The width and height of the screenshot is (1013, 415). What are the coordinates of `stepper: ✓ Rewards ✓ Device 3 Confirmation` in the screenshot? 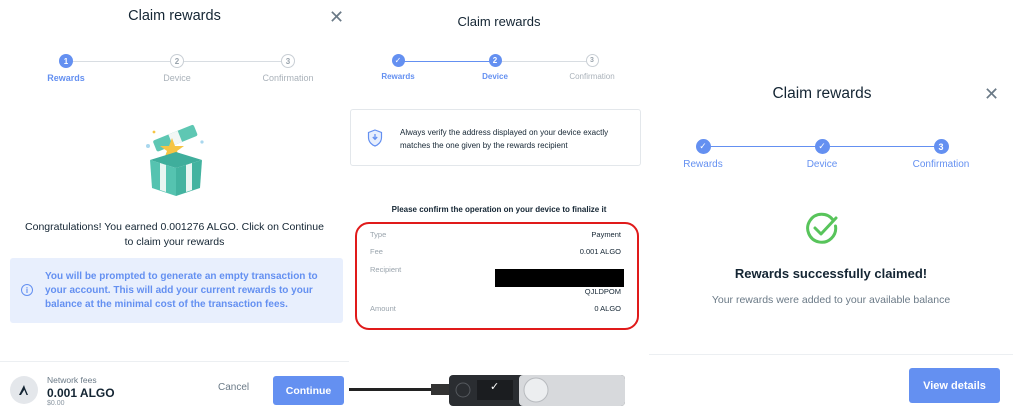 It's located at (831, 159).